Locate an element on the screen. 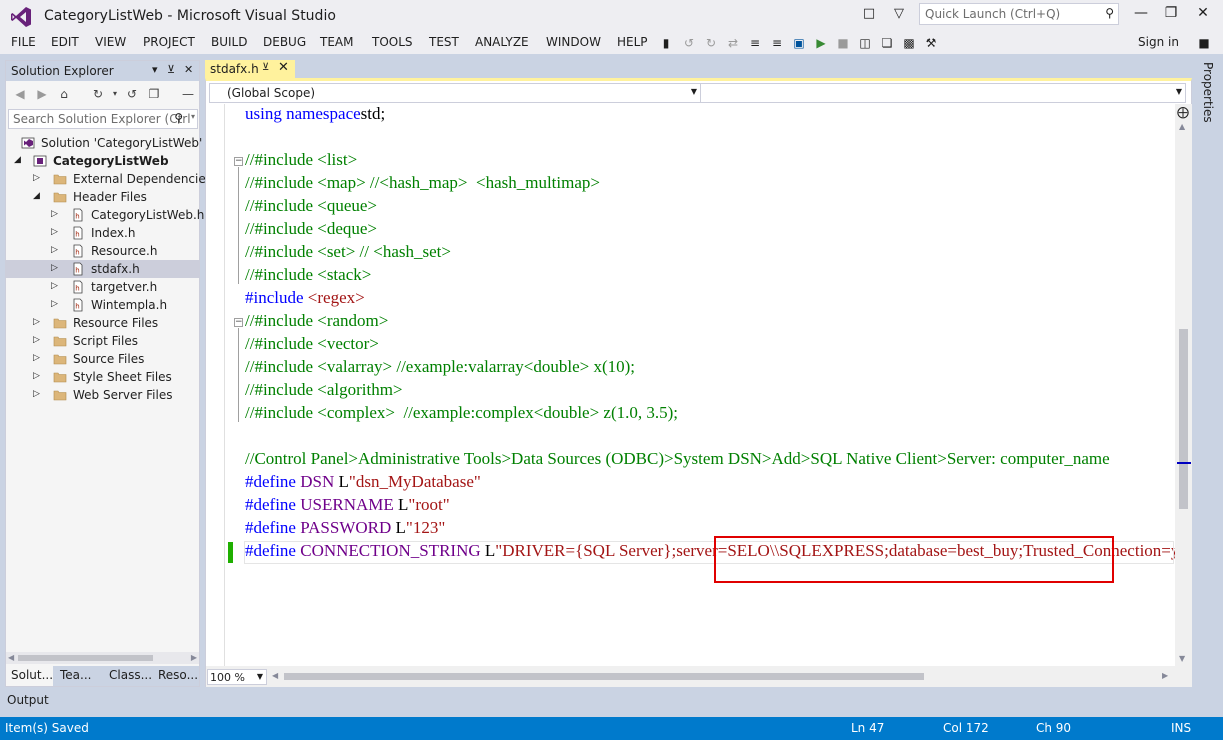 Image resolution: width=1223 pixels, height=740 pixels. maximize-button: ❐ is located at coordinates (1171, 13).